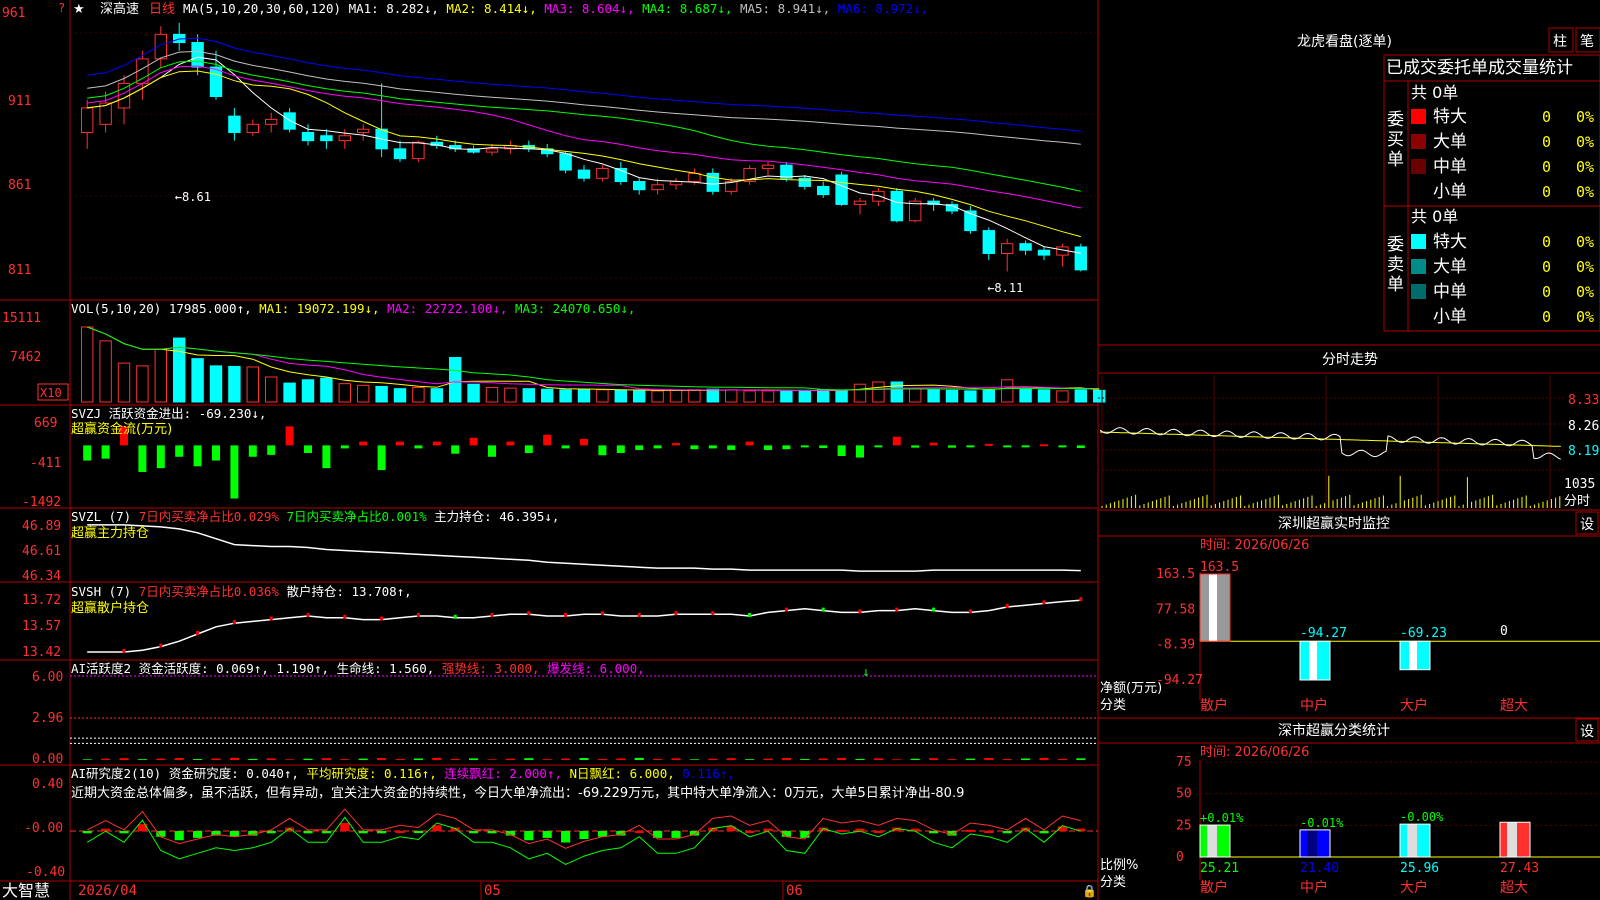 This screenshot has height=900, width=1600. Describe the element at coordinates (1344, 41) in the screenshot. I see `dragon-tiger-title: 龙虎看盘(逐单)` at that location.